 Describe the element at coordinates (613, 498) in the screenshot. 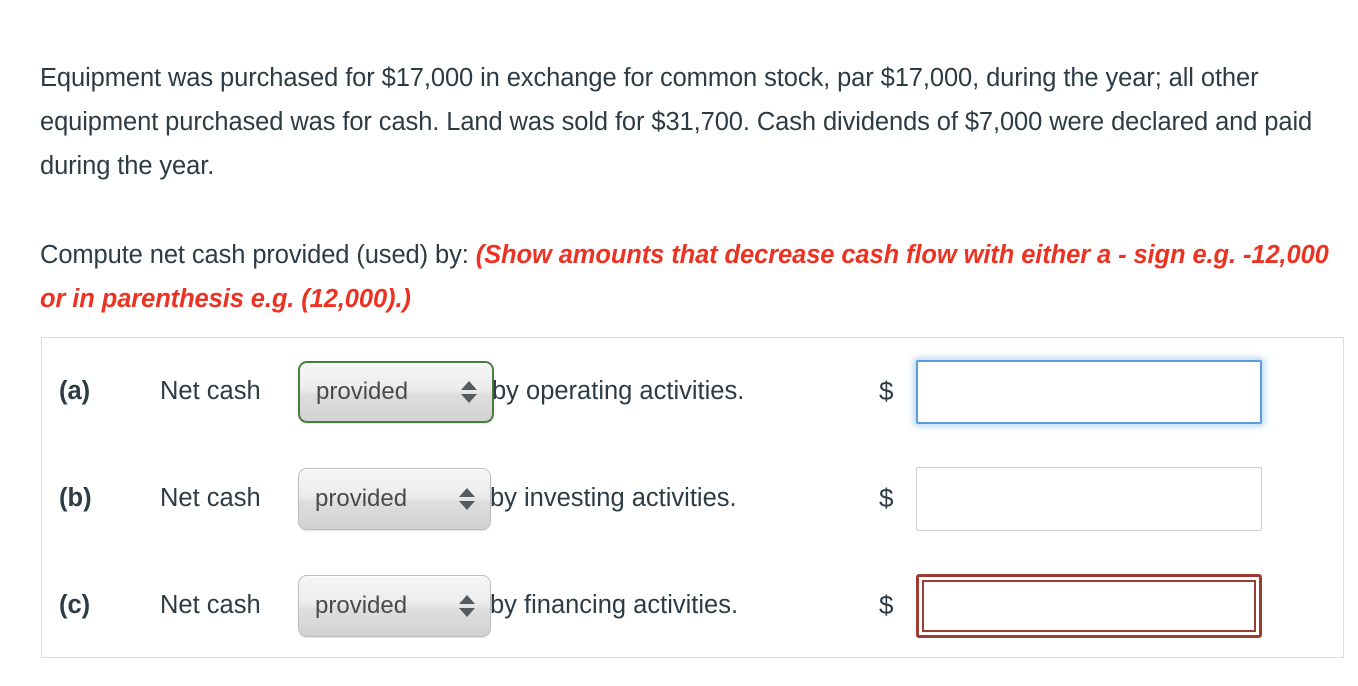

I see `row-tail-text-b: by investing activities.` at that location.